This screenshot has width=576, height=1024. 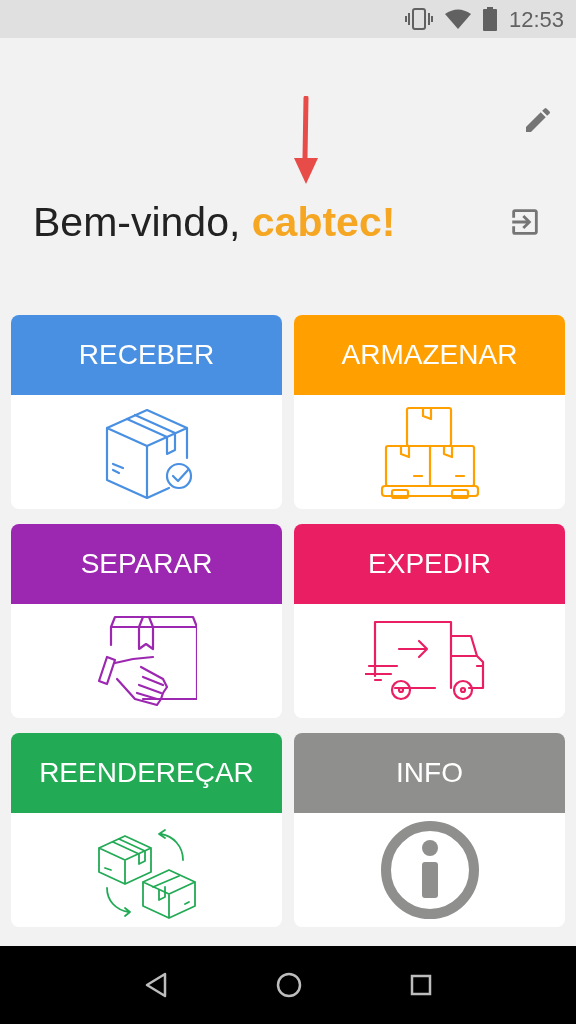 What do you see at coordinates (536, 19) in the screenshot?
I see `status-time: 12:53` at bounding box center [536, 19].